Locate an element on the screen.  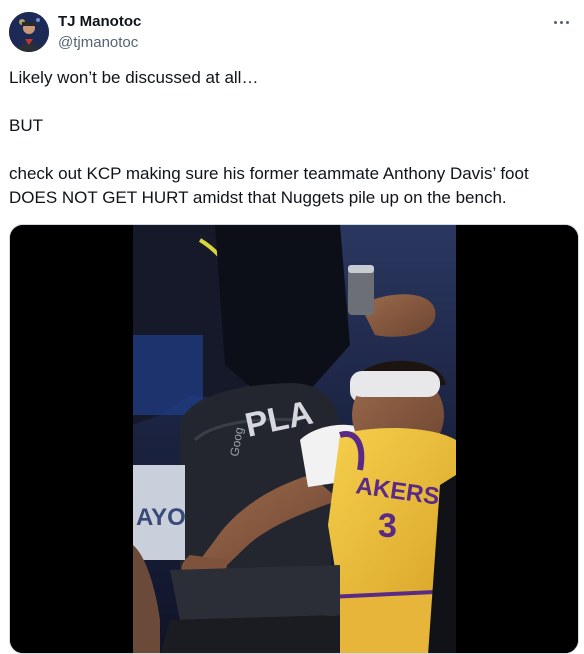
more-horizontal-icon is located at coordinates (555, 22).